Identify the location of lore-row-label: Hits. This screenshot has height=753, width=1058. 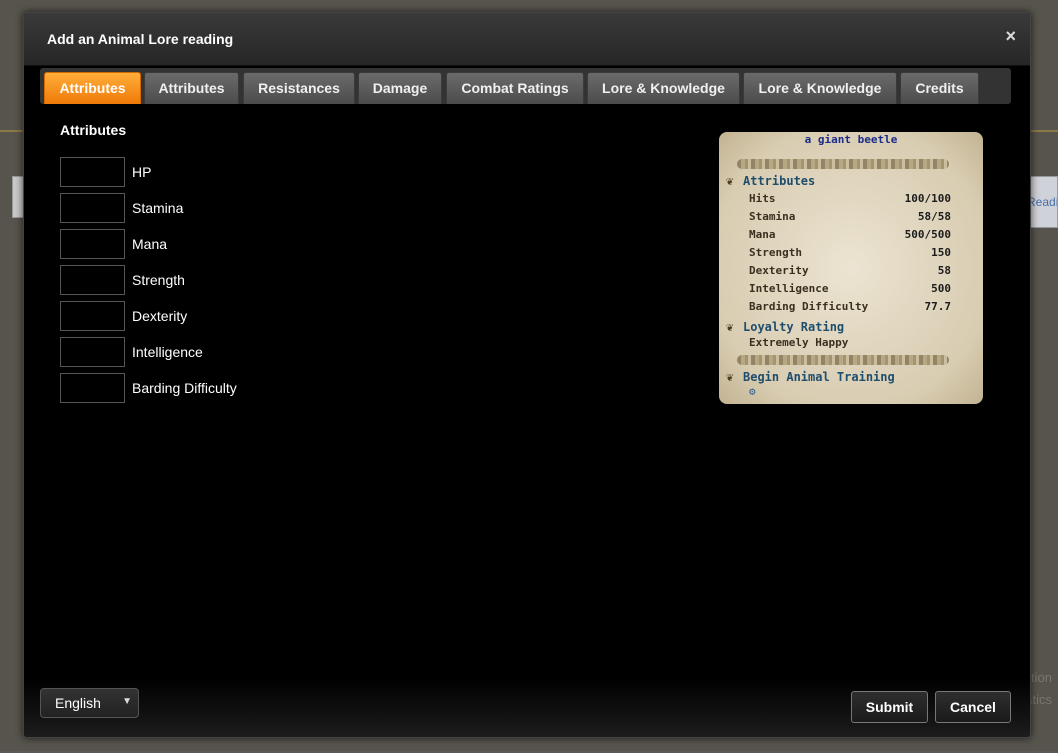
(762, 198).